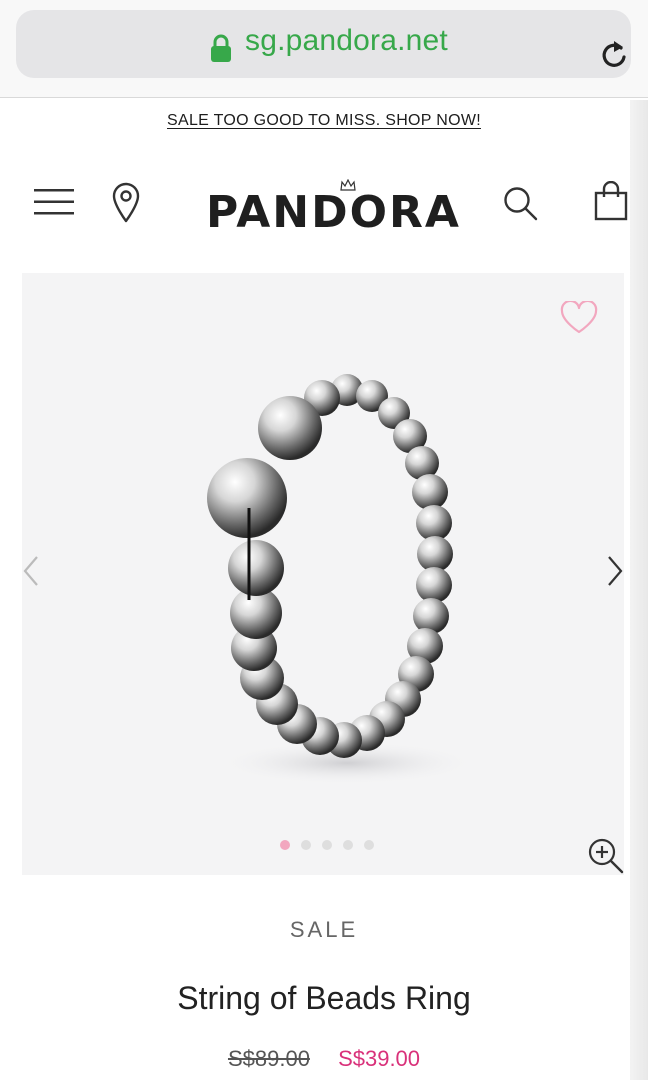  I want to click on reload-icon, so click(614, 54).